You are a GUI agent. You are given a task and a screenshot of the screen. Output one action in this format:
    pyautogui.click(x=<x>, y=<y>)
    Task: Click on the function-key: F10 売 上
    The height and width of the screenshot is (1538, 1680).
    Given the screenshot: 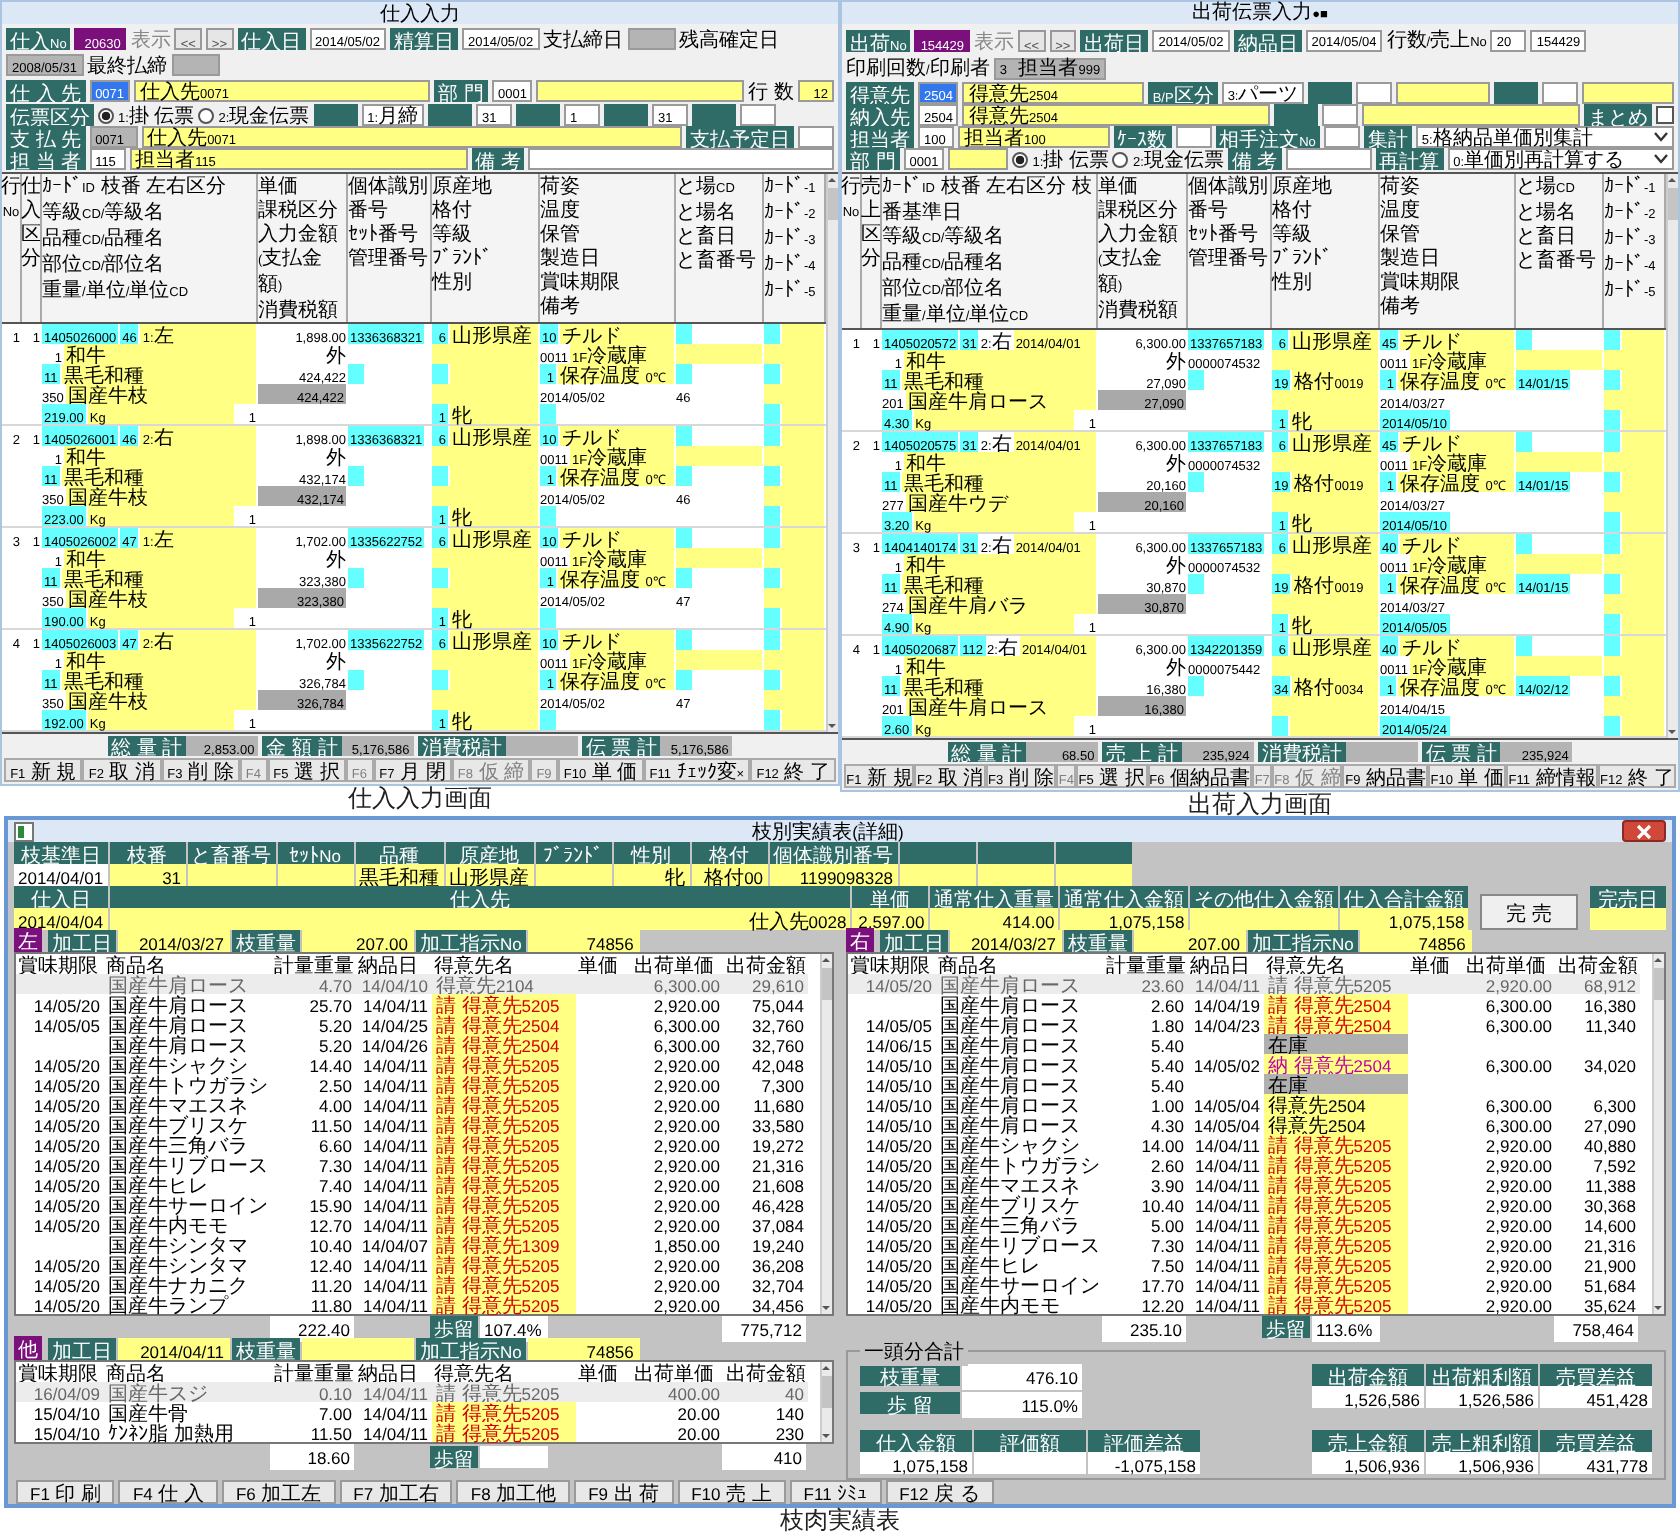 What is the action you would take?
    pyautogui.click(x=731, y=1492)
    